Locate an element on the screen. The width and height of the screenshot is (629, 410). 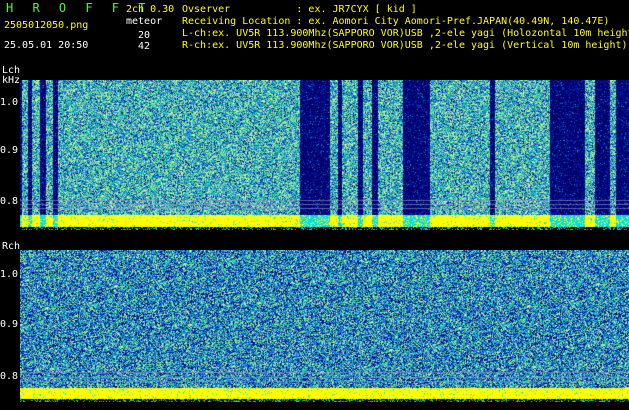
lch-ytick-0-8: 0.8 is located at coordinates (9, 201).